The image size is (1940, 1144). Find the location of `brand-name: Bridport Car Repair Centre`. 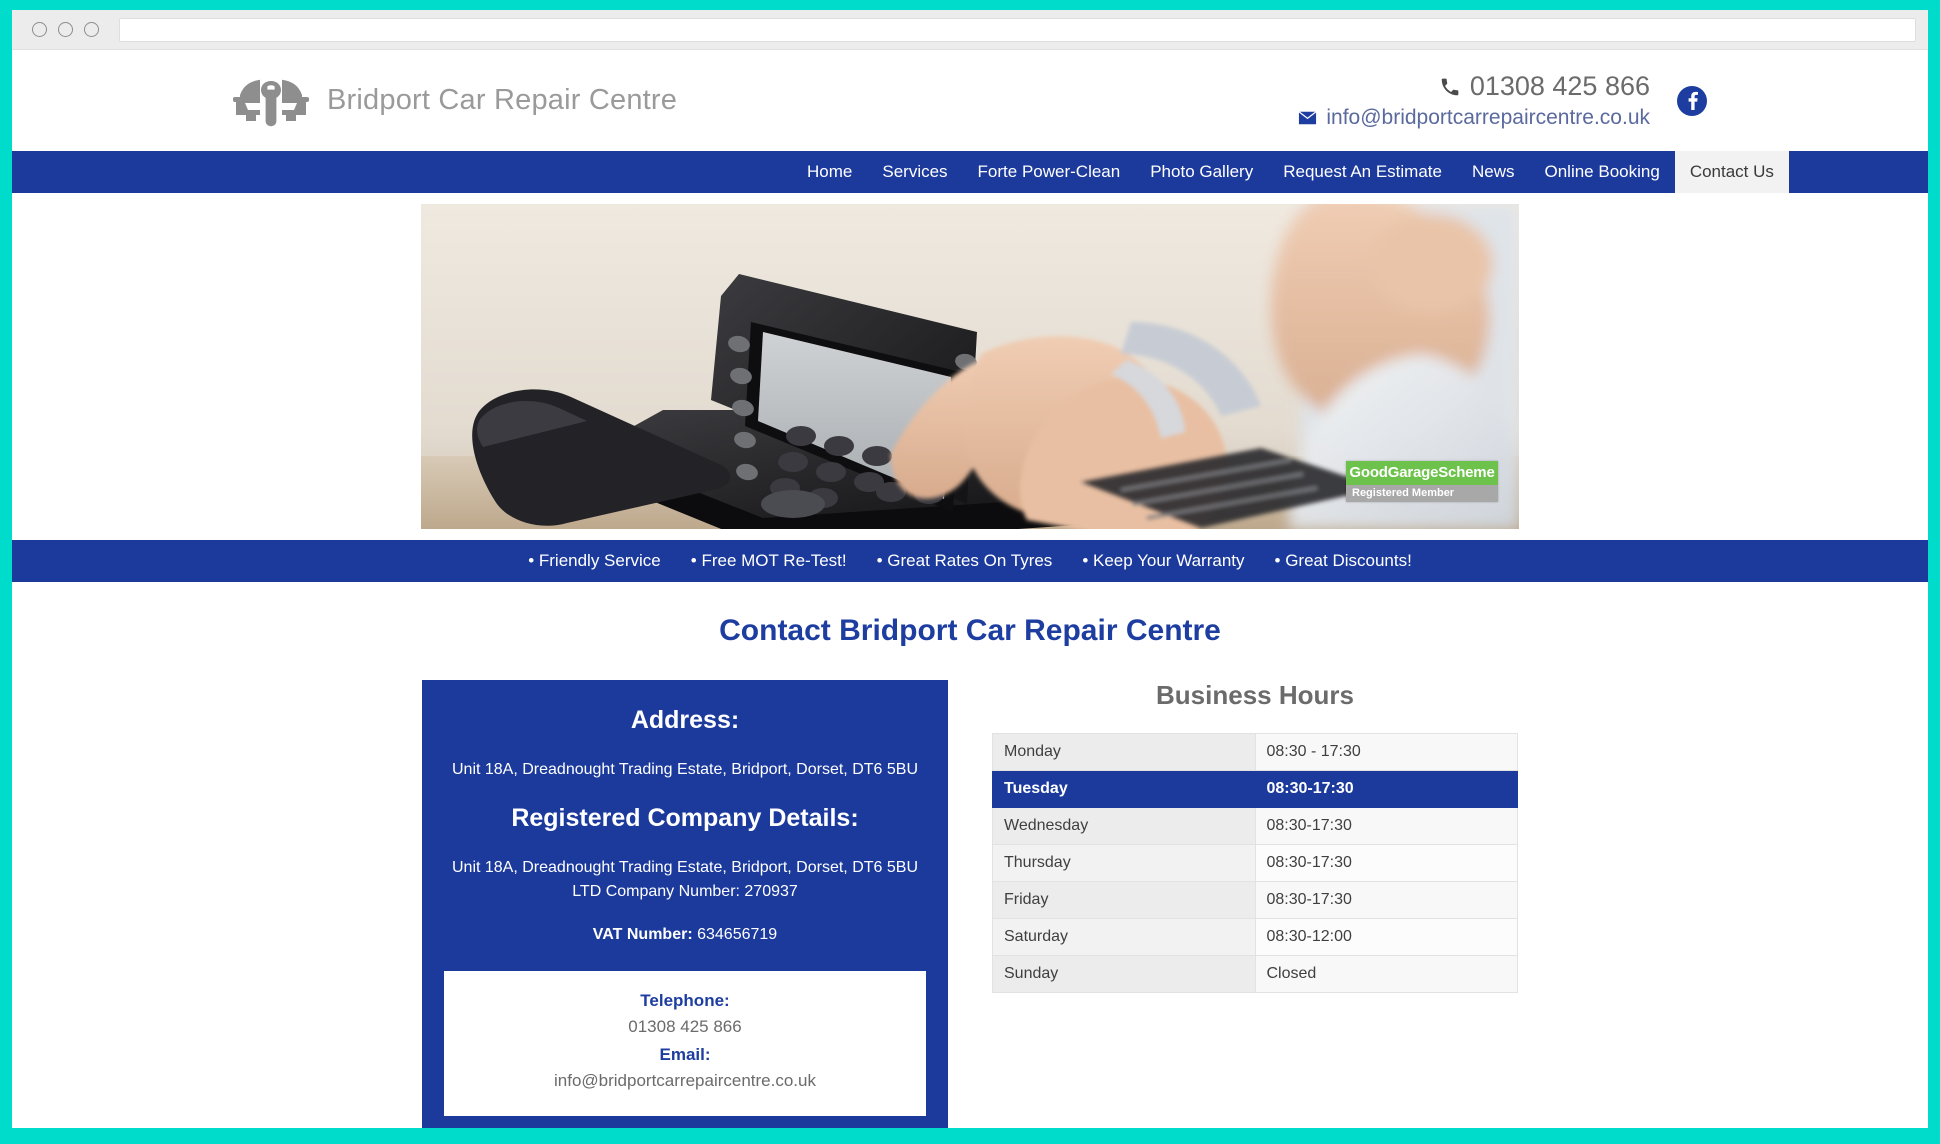

brand-name: Bridport Car Repair Centre is located at coordinates (502, 100).